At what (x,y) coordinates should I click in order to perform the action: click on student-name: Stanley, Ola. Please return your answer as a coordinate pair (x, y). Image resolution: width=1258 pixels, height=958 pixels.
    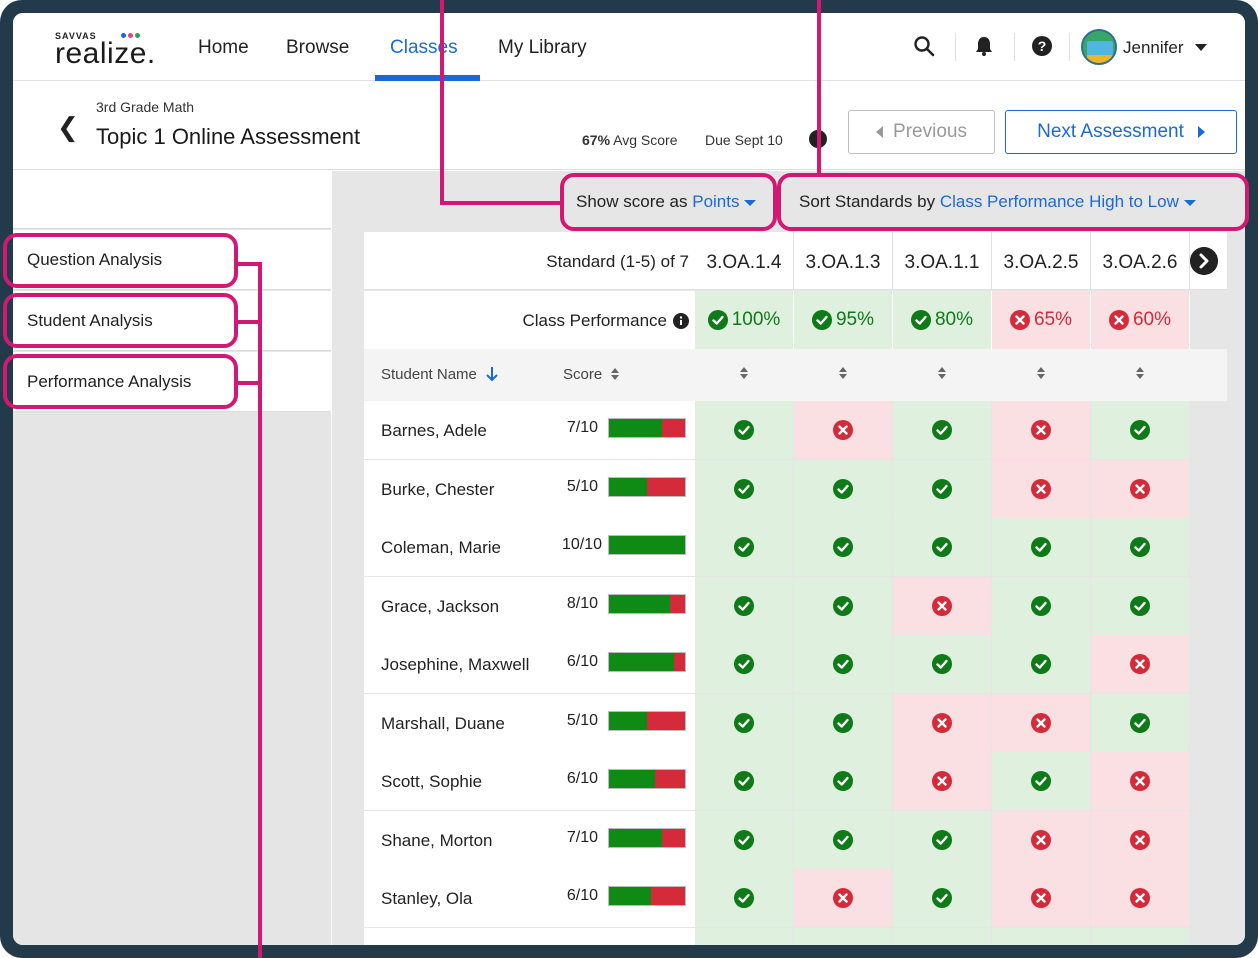
    Looking at the image, I should click on (426, 899).